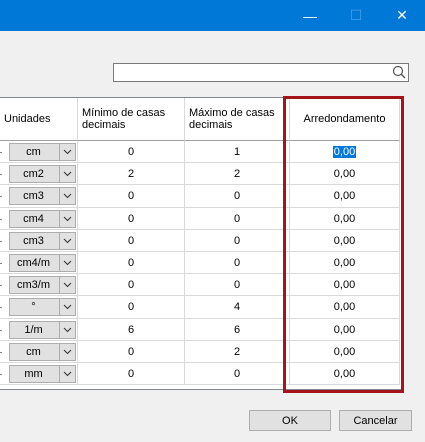 Image resolution: width=425 pixels, height=442 pixels. What do you see at coordinates (33, 374) in the screenshot?
I see `unit-value: mm` at bounding box center [33, 374].